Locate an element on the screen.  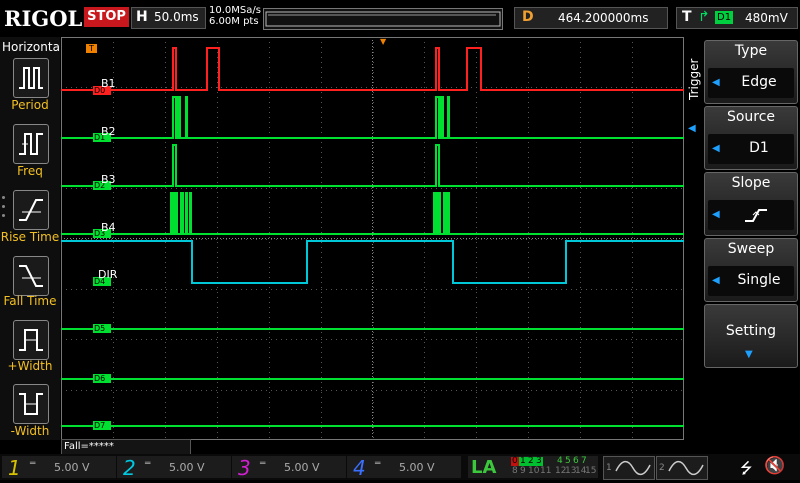
menu-page-indicator is located at coordinates (4, 209).